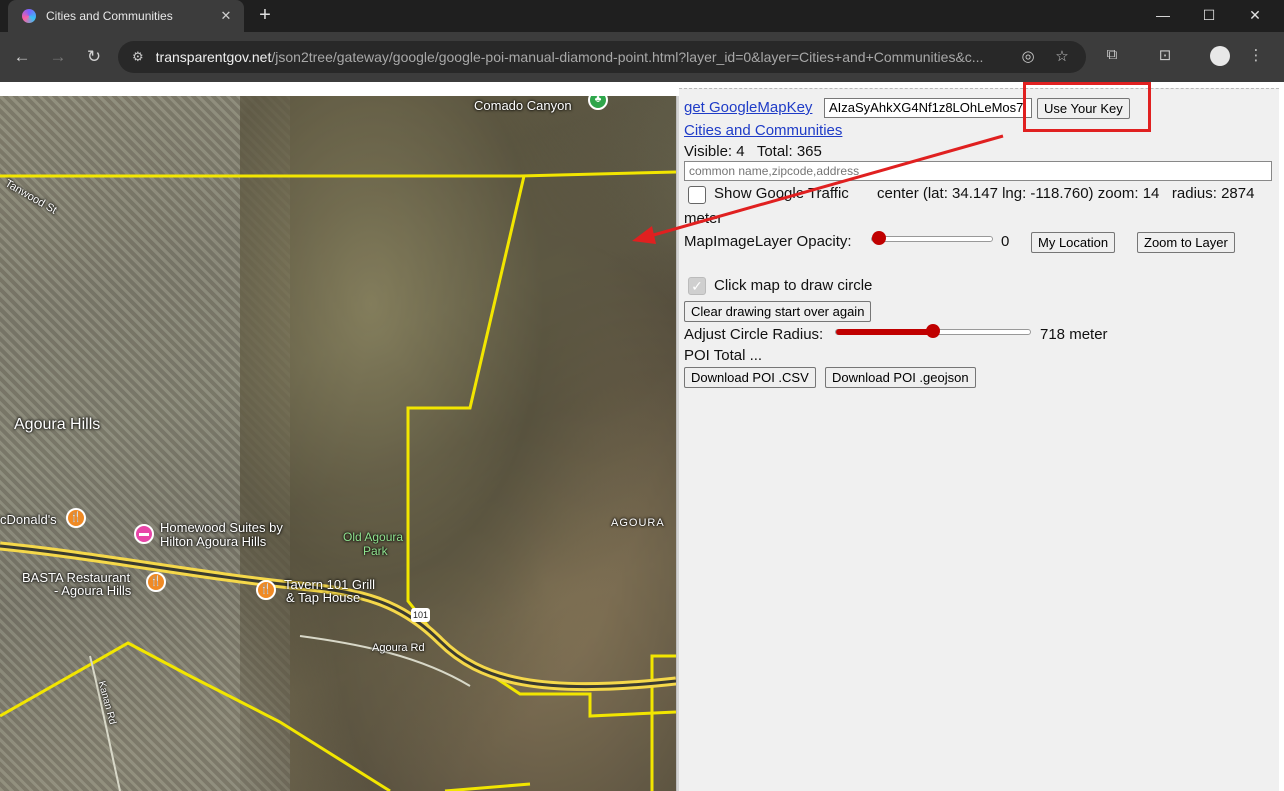 The width and height of the screenshot is (1284, 791). What do you see at coordinates (638, 523) in the screenshot?
I see `map-label: AGOURA` at bounding box center [638, 523].